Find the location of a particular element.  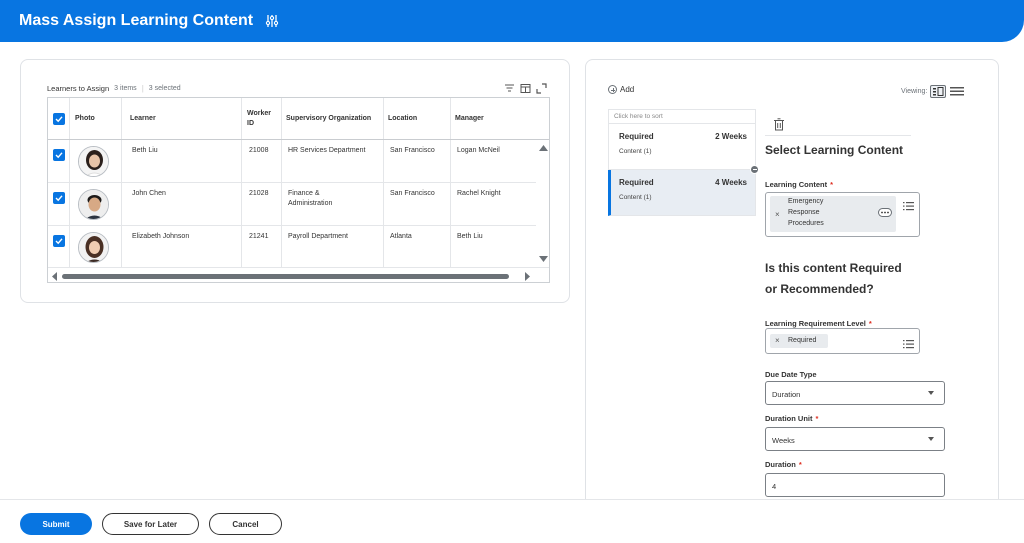

filter-icon is located at coordinates (509, 86).